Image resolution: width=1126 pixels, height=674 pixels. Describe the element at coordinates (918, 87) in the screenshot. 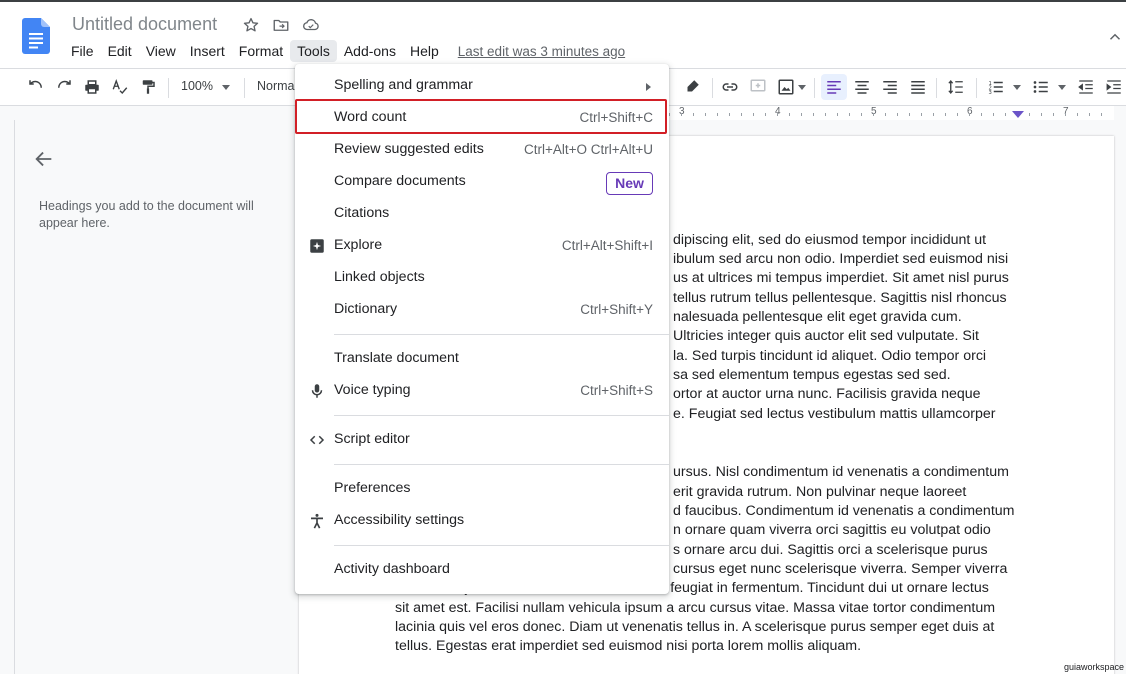

I see `align-justify-icon` at that location.